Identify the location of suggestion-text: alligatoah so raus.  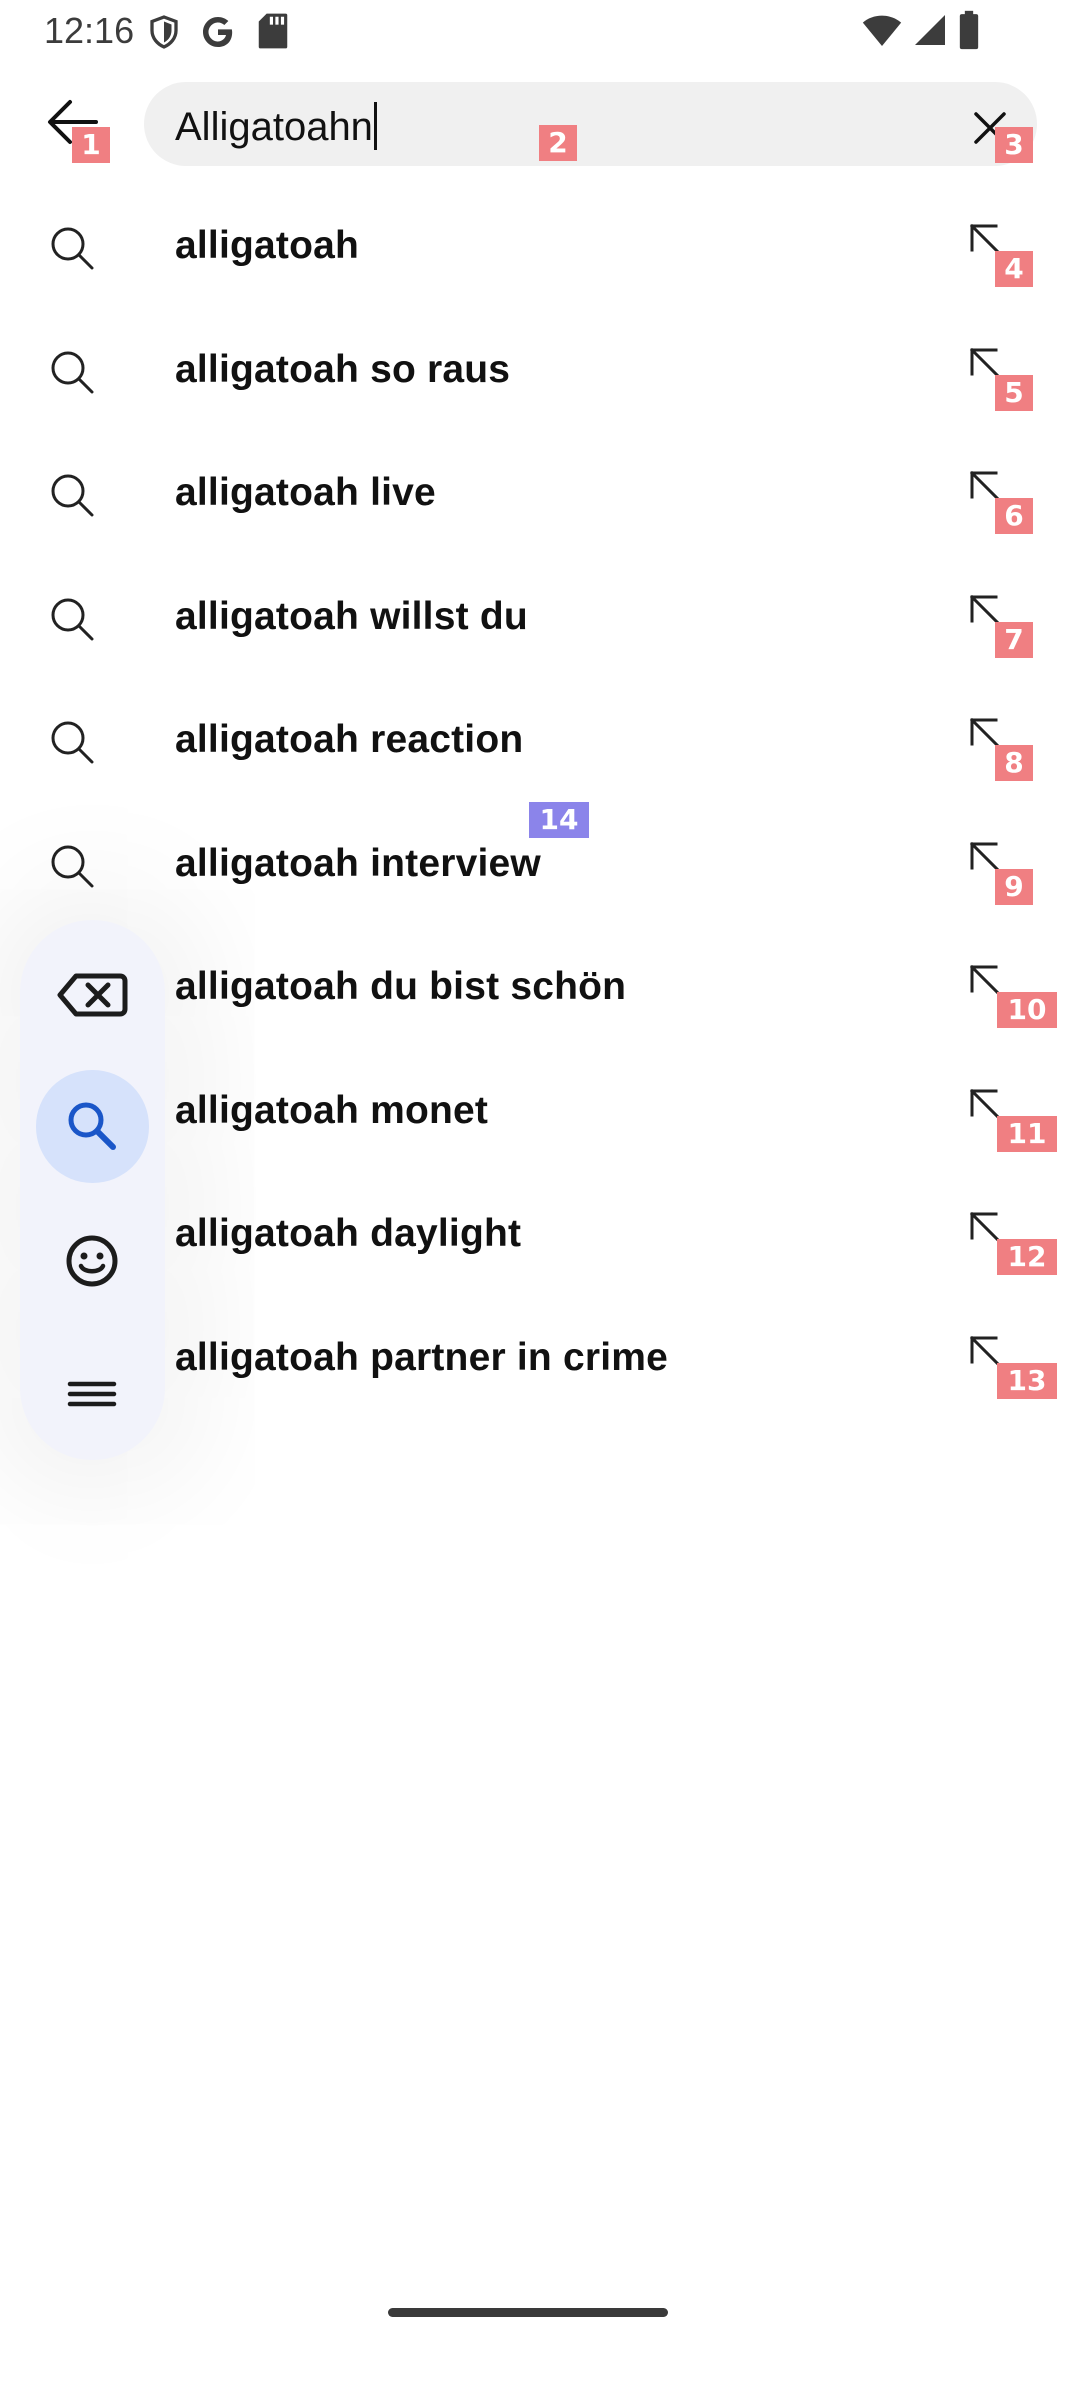
(343, 369).